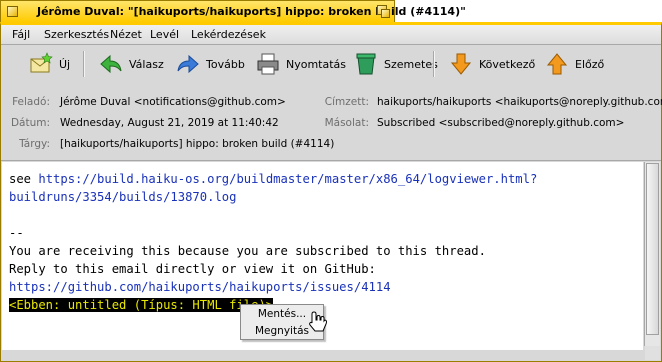 This screenshot has height=362, width=662. I want to click on reply-button: Válasz, so click(131, 64).